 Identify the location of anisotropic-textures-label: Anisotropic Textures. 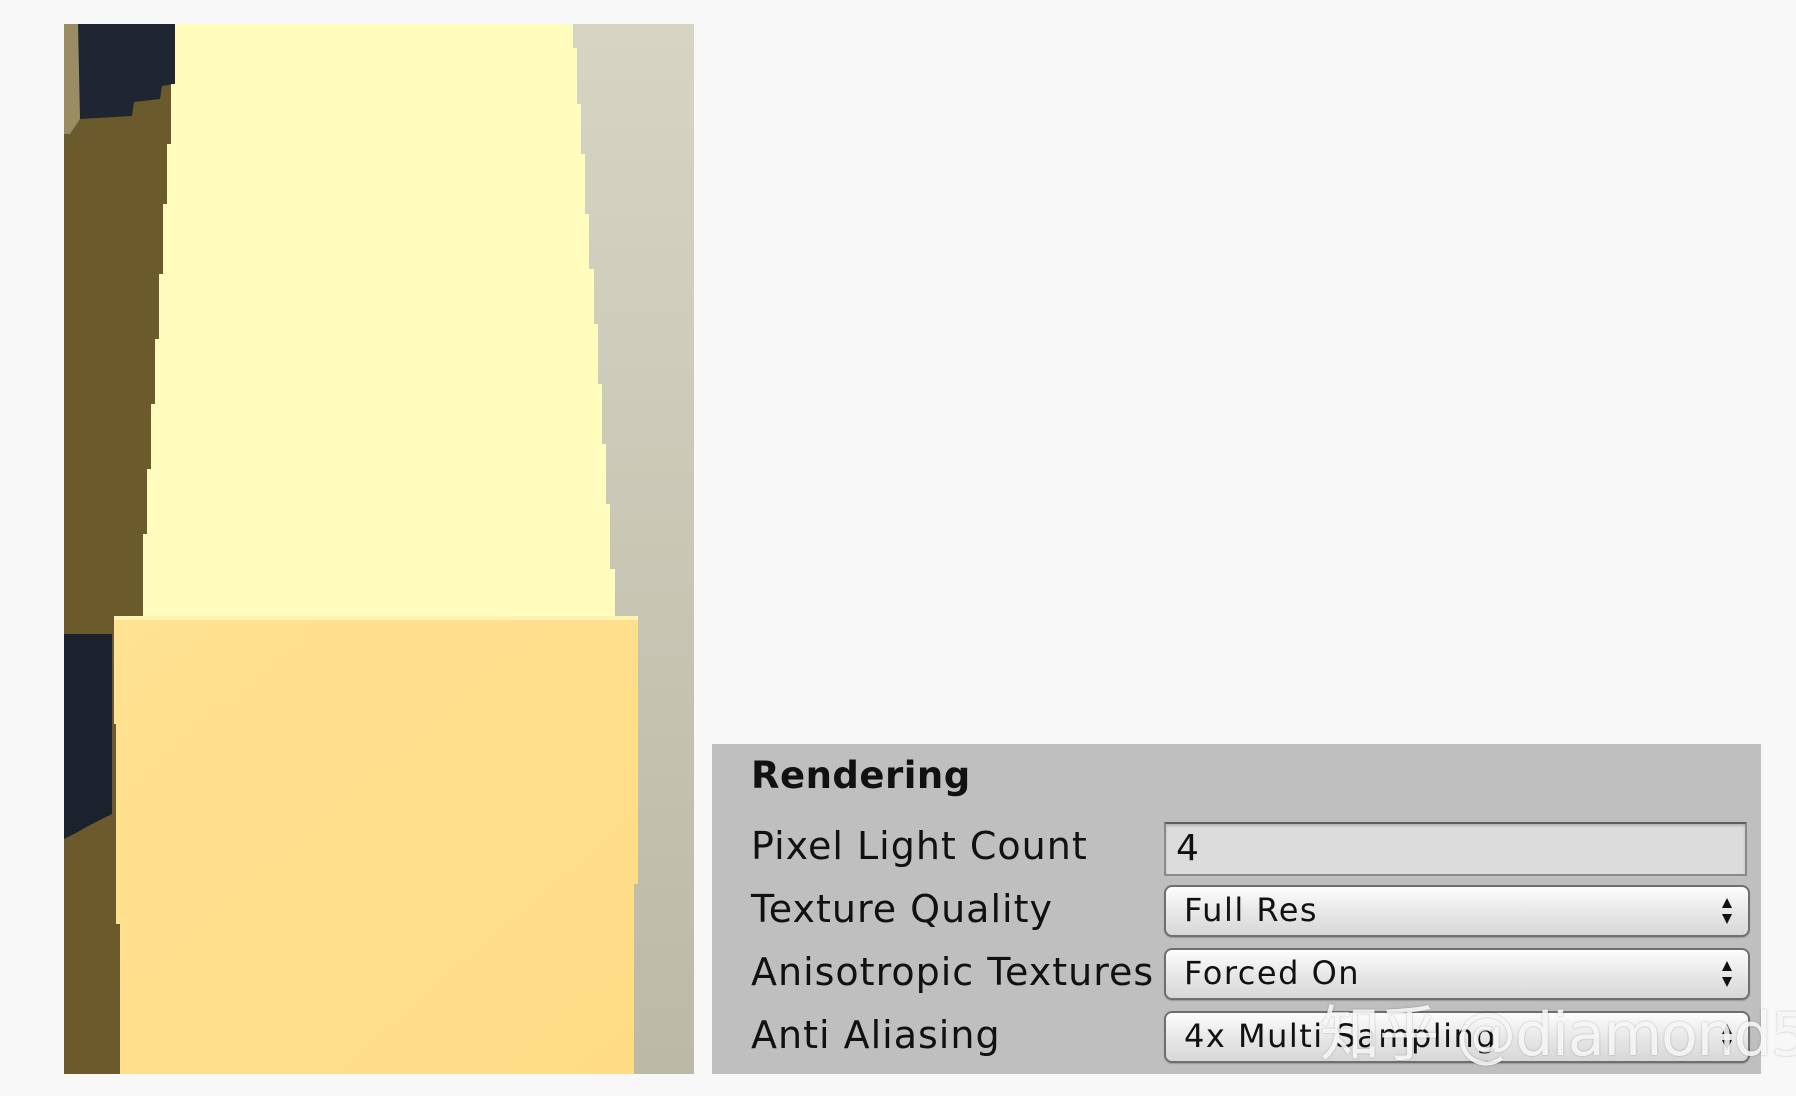
(953, 972).